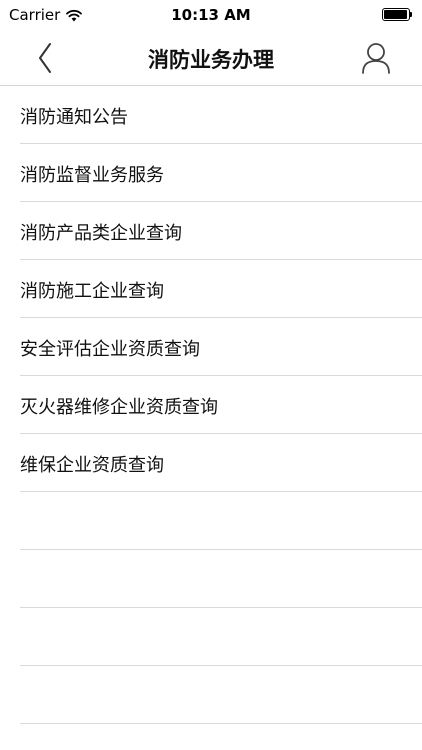 The height and width of the screenshot is (750, 422). I want to click on navigation-bar: 消防业务办理, so click(211, 58).